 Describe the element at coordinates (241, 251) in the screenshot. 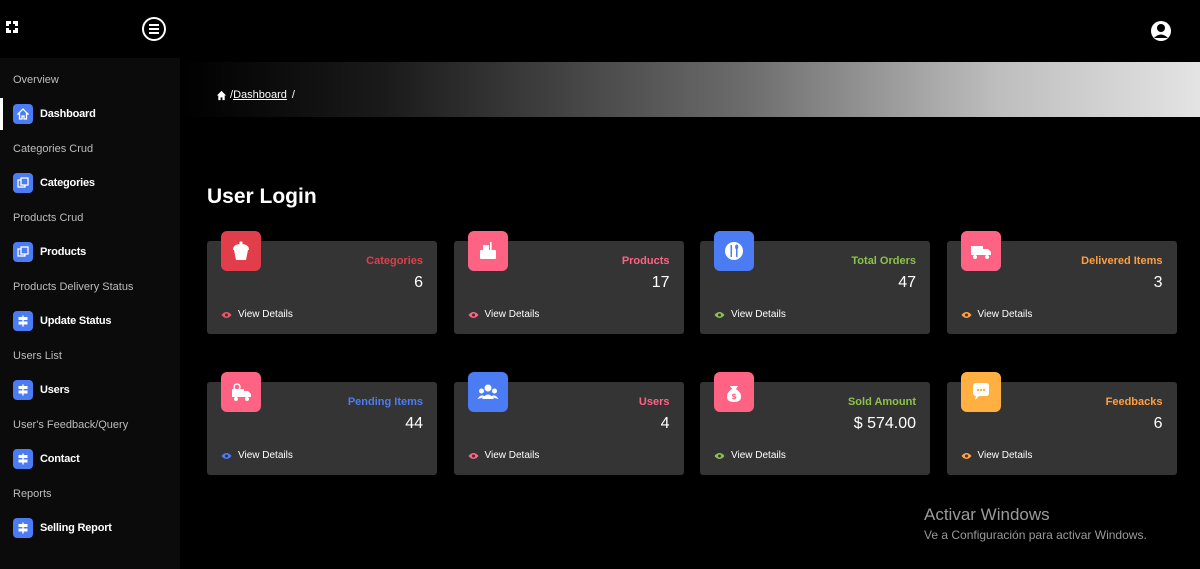

I see `cupcake-icon` at that location.